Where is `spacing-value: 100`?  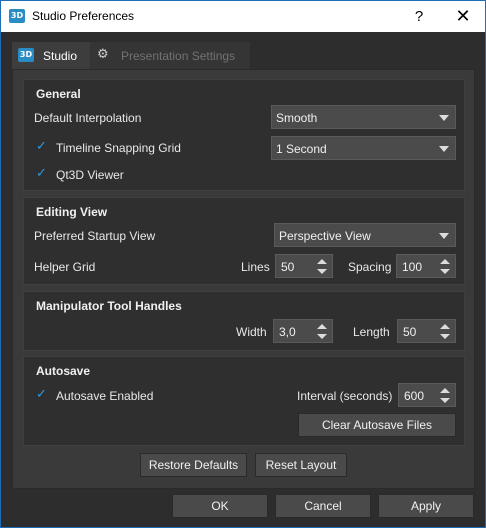
spacing-value: 100 is located at coordinates (412, 267).